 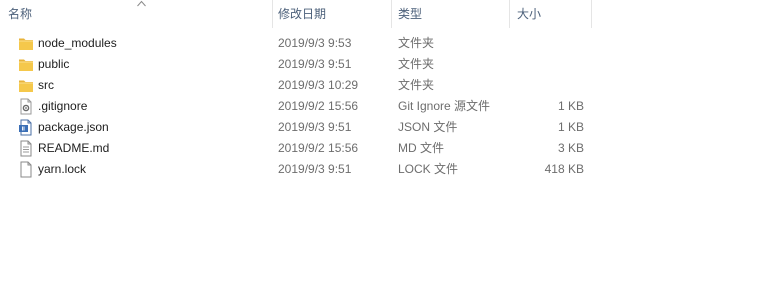 What do you see at coordinates (63, 106) in the screenshot?
I see `file-name: .gitignore` at bounding box center [63, 106].